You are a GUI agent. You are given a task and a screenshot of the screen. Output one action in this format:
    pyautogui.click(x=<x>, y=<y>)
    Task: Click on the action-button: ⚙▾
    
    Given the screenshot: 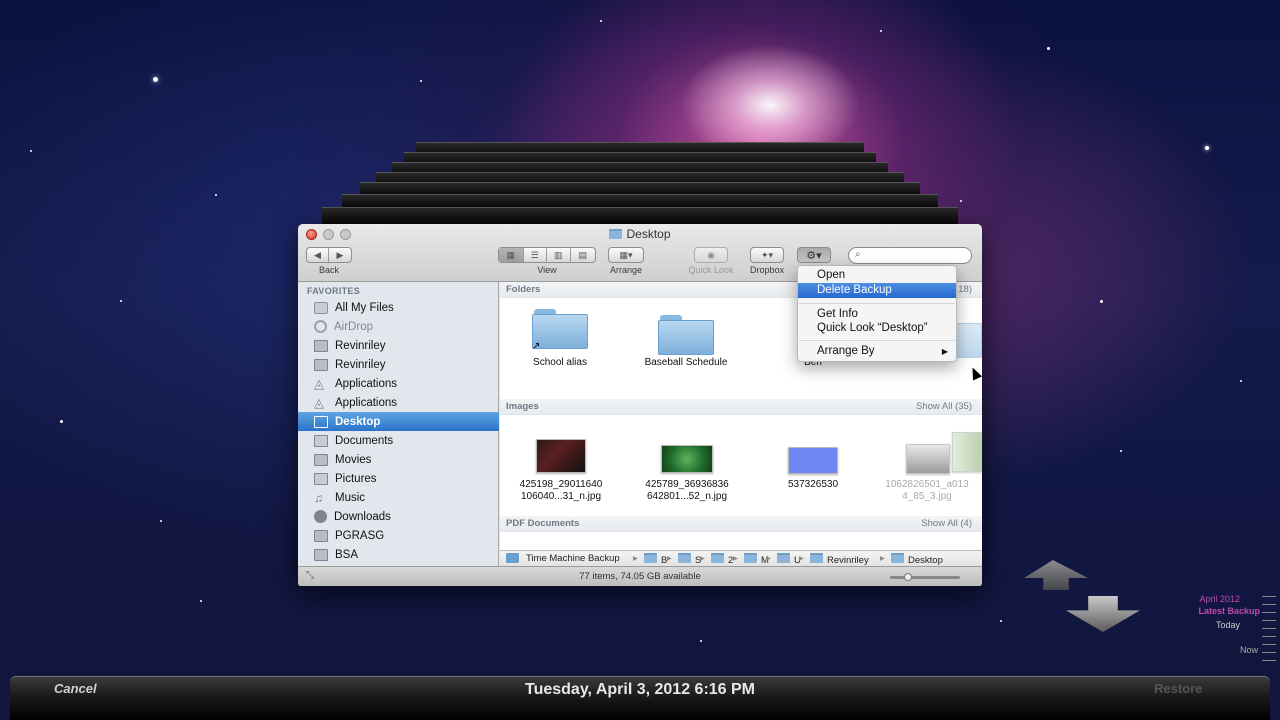 What is the action you would take?
    pyautogui.click(x=814, y=255)
    